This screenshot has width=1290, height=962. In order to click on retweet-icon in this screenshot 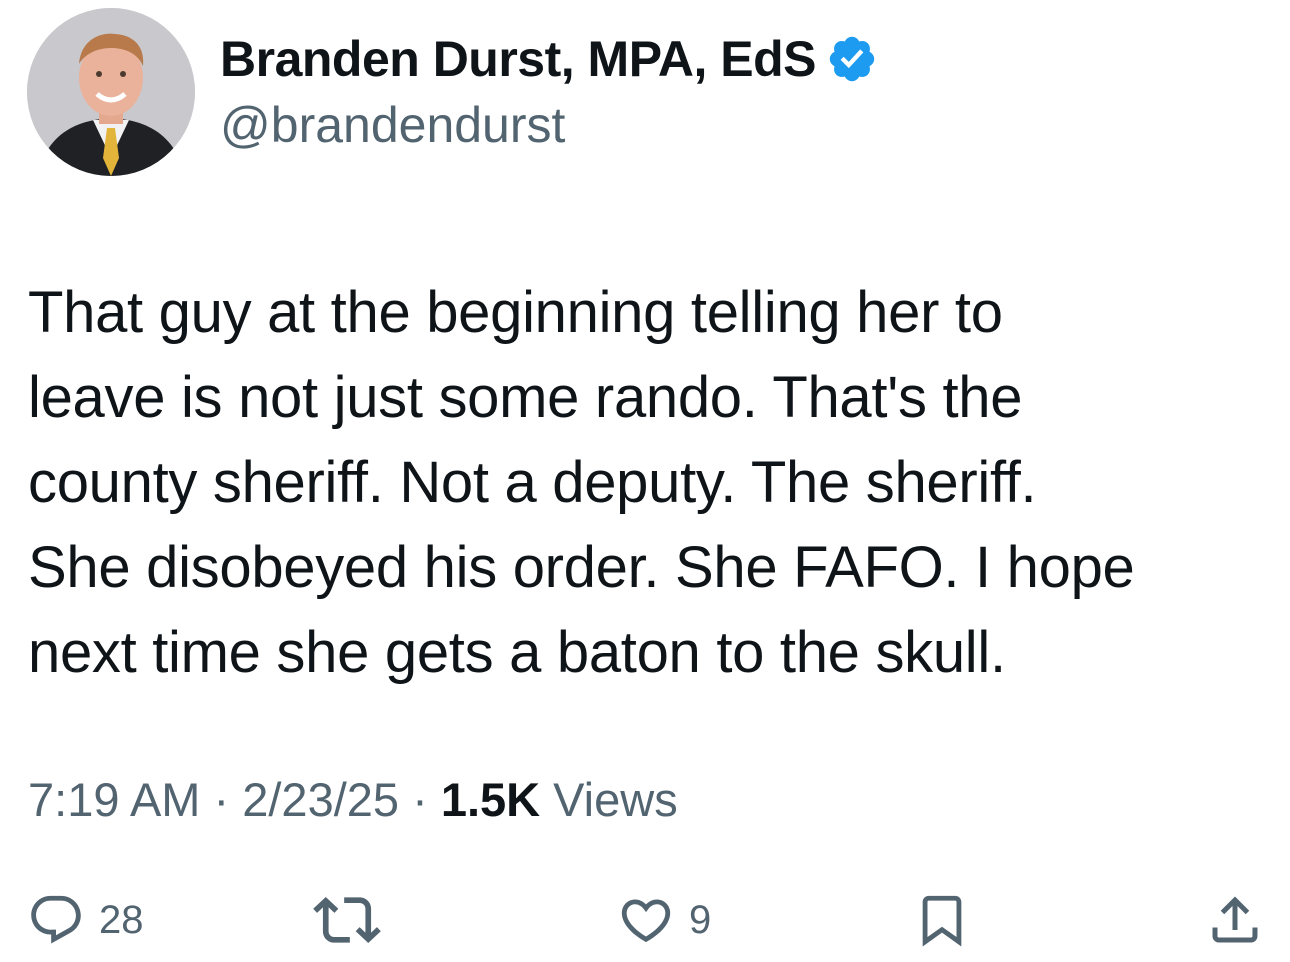, I will do `click(347, 920)`.